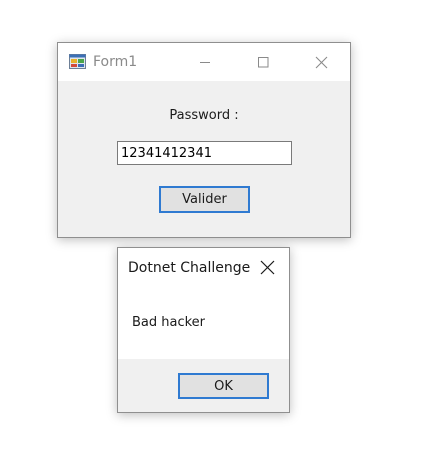 Image resolution: width=425 pixels, height=461 pixels. What do you see at coordinates (223, 386) in the screenshot?
I see `ok-button: OK` at bounding box center [223, 386].